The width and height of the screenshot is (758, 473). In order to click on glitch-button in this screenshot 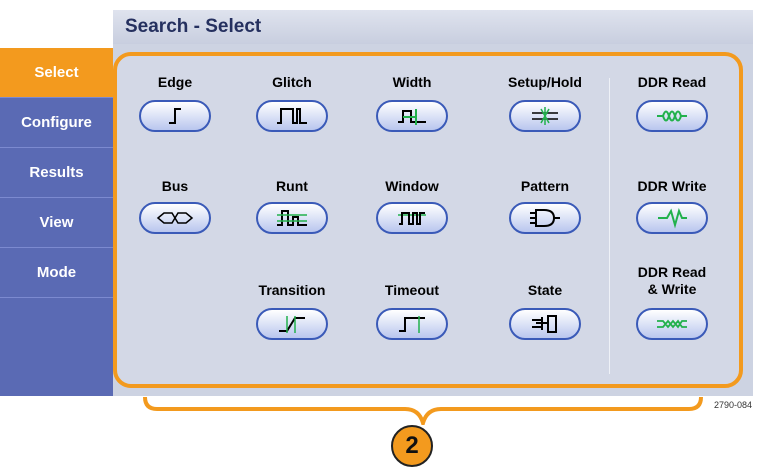, I will do `click(292, 116)`.